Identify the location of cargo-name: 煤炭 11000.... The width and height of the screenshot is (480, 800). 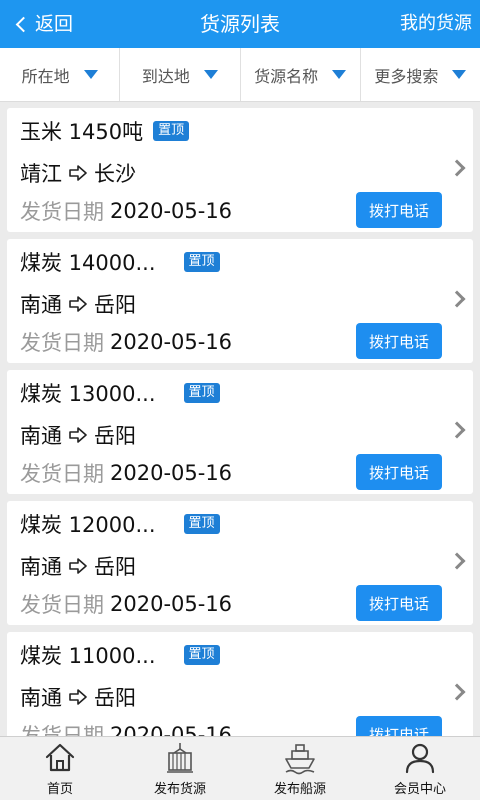
(88, 656).